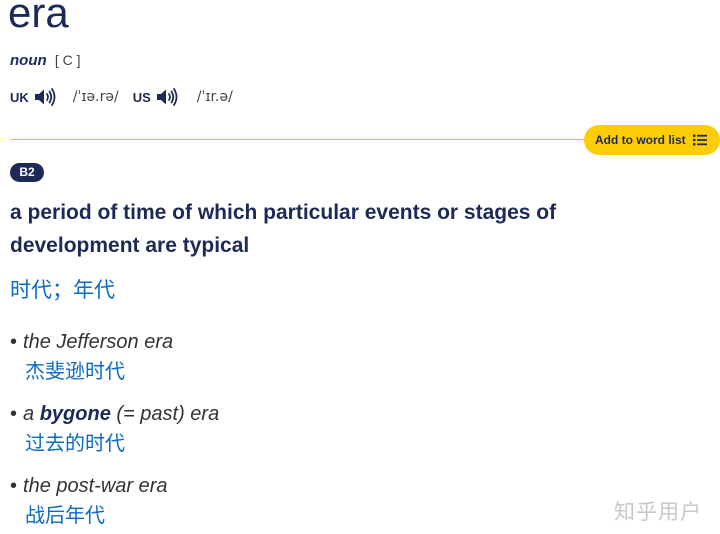 The width and height of the screenshot is (720, 534). Describe the element at coordinates (121, 97) in the screenshot. I see `pronunciation-row: UK /ˈɪə.rə/ US /ˈɪr.ə/` at that location.